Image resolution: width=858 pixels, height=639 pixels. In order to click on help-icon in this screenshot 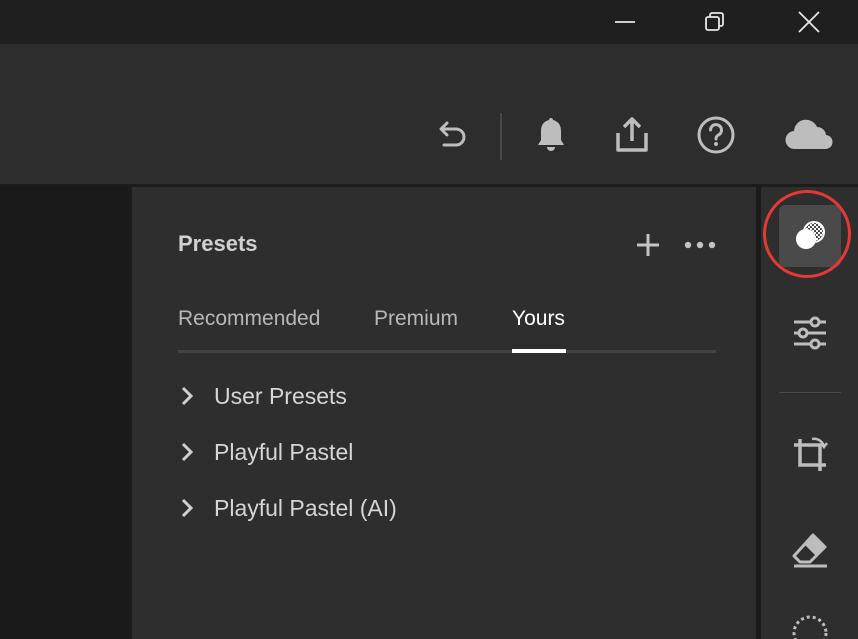, I will do `click(716, 135)`.